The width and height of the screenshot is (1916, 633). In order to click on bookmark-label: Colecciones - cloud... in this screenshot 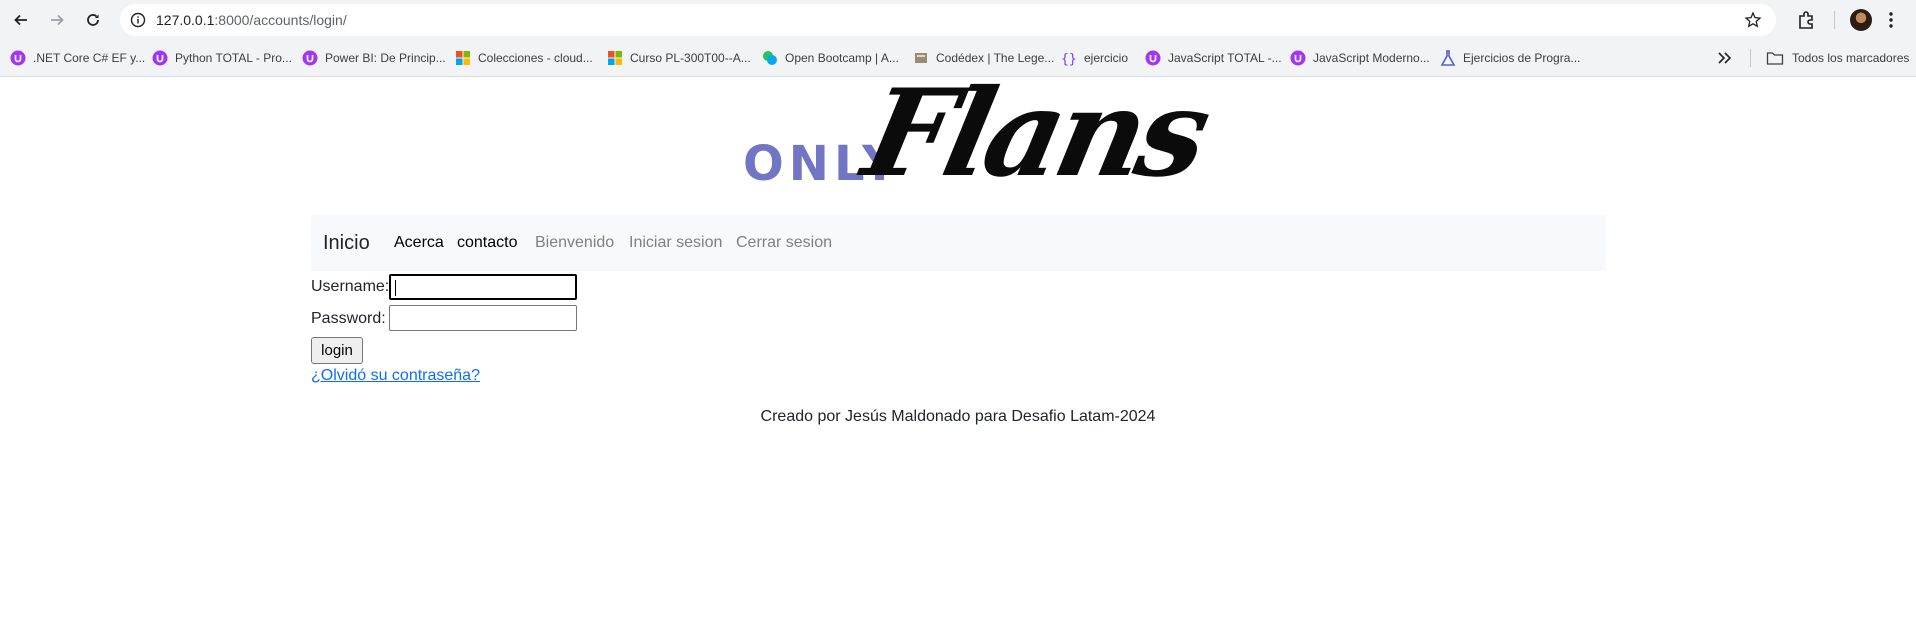, I will do `click(535, 58)`.